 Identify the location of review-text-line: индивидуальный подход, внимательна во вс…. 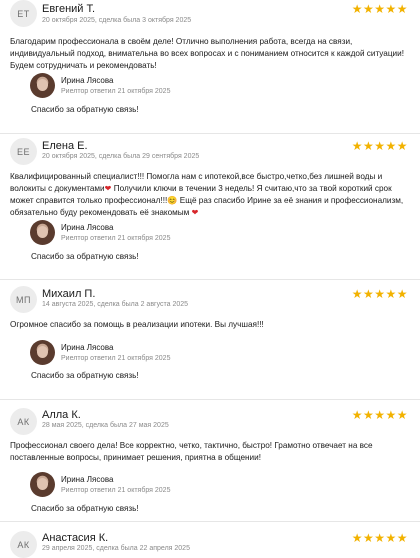
(207, 53).